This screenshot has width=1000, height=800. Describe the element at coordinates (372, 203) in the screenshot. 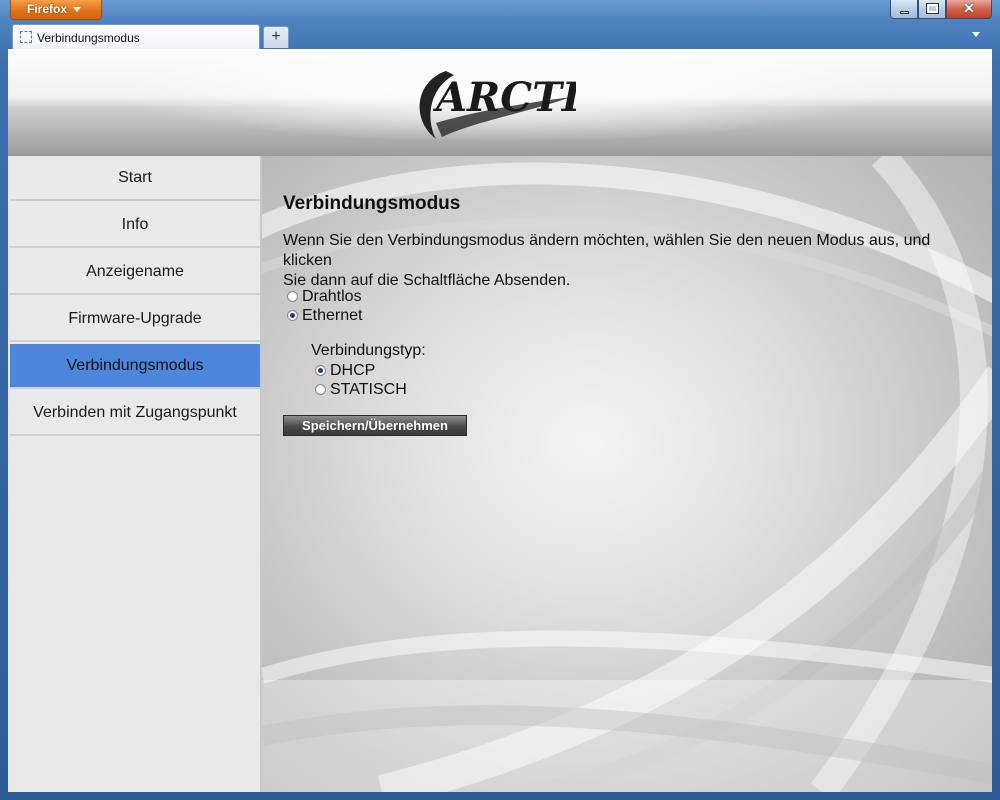

I see `page-title: Verbindungsmodus` at that location.